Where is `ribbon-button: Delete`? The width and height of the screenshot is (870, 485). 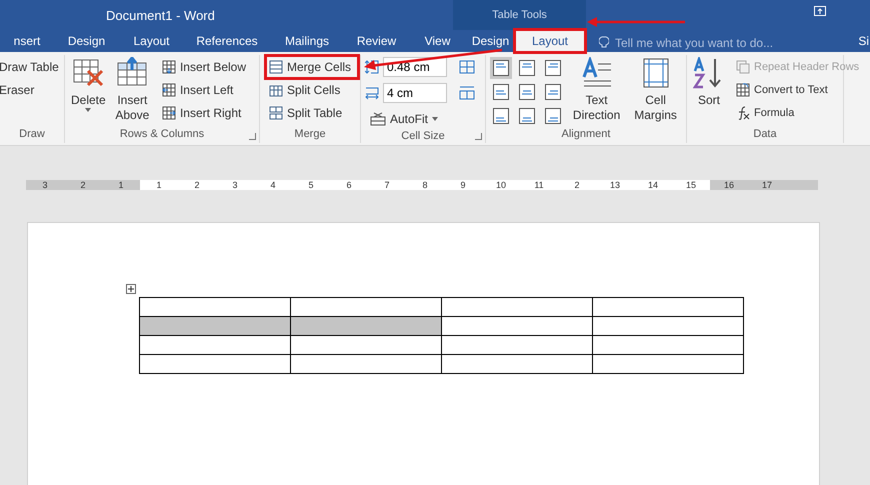 ribbon-button: Delete is located at coordinates (88, 91).